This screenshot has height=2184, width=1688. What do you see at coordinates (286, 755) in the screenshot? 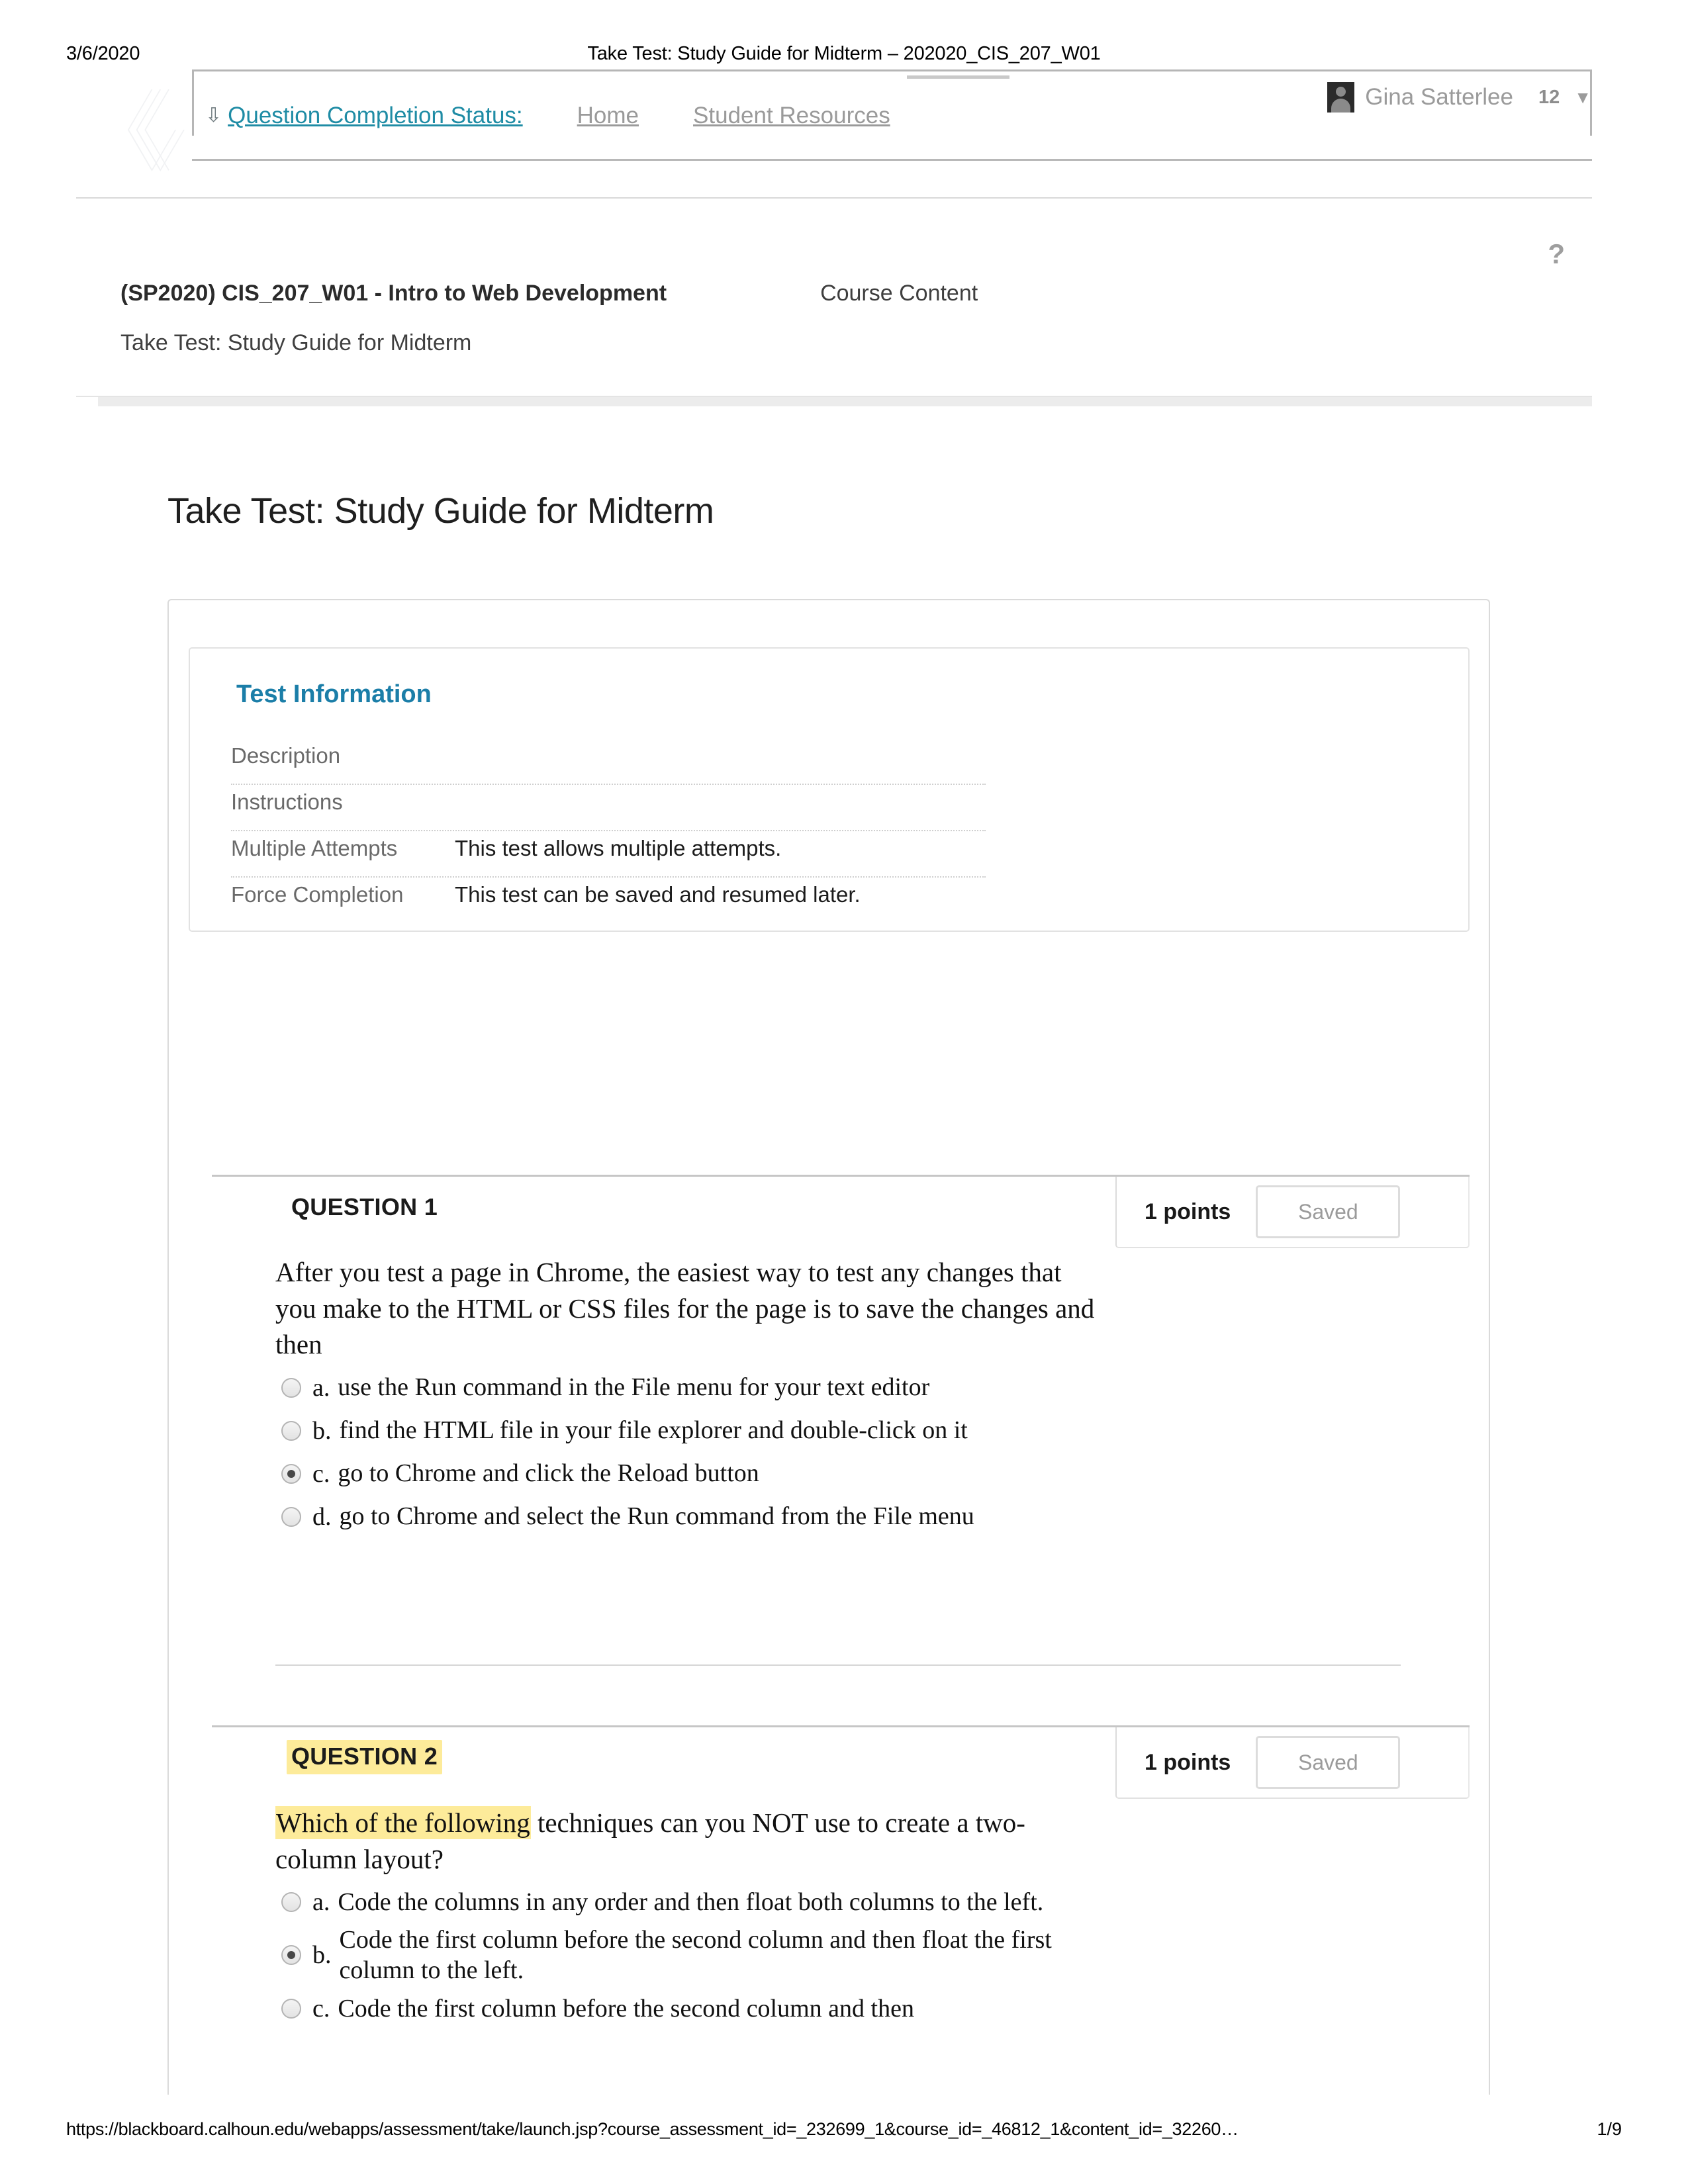
I see `info-label-description: Description` at bounding box center [286, 755].